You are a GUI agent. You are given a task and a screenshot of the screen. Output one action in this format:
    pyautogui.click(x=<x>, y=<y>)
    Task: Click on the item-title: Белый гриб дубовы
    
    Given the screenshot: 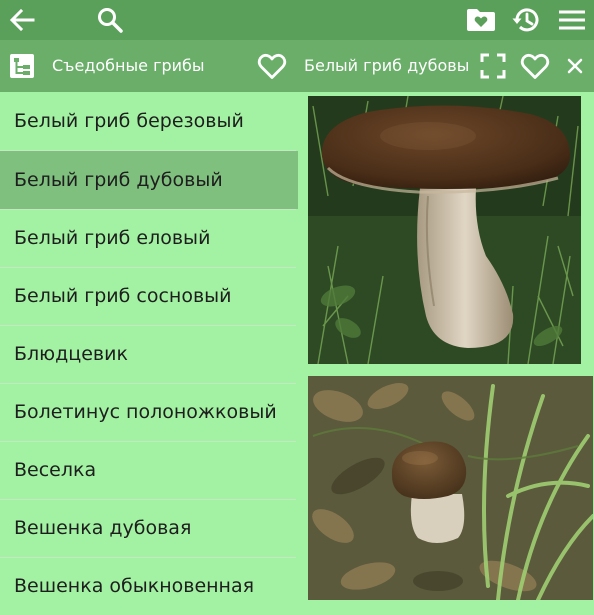 What is the action you would take?
    pyautogui.click(x=387, y=65)
    